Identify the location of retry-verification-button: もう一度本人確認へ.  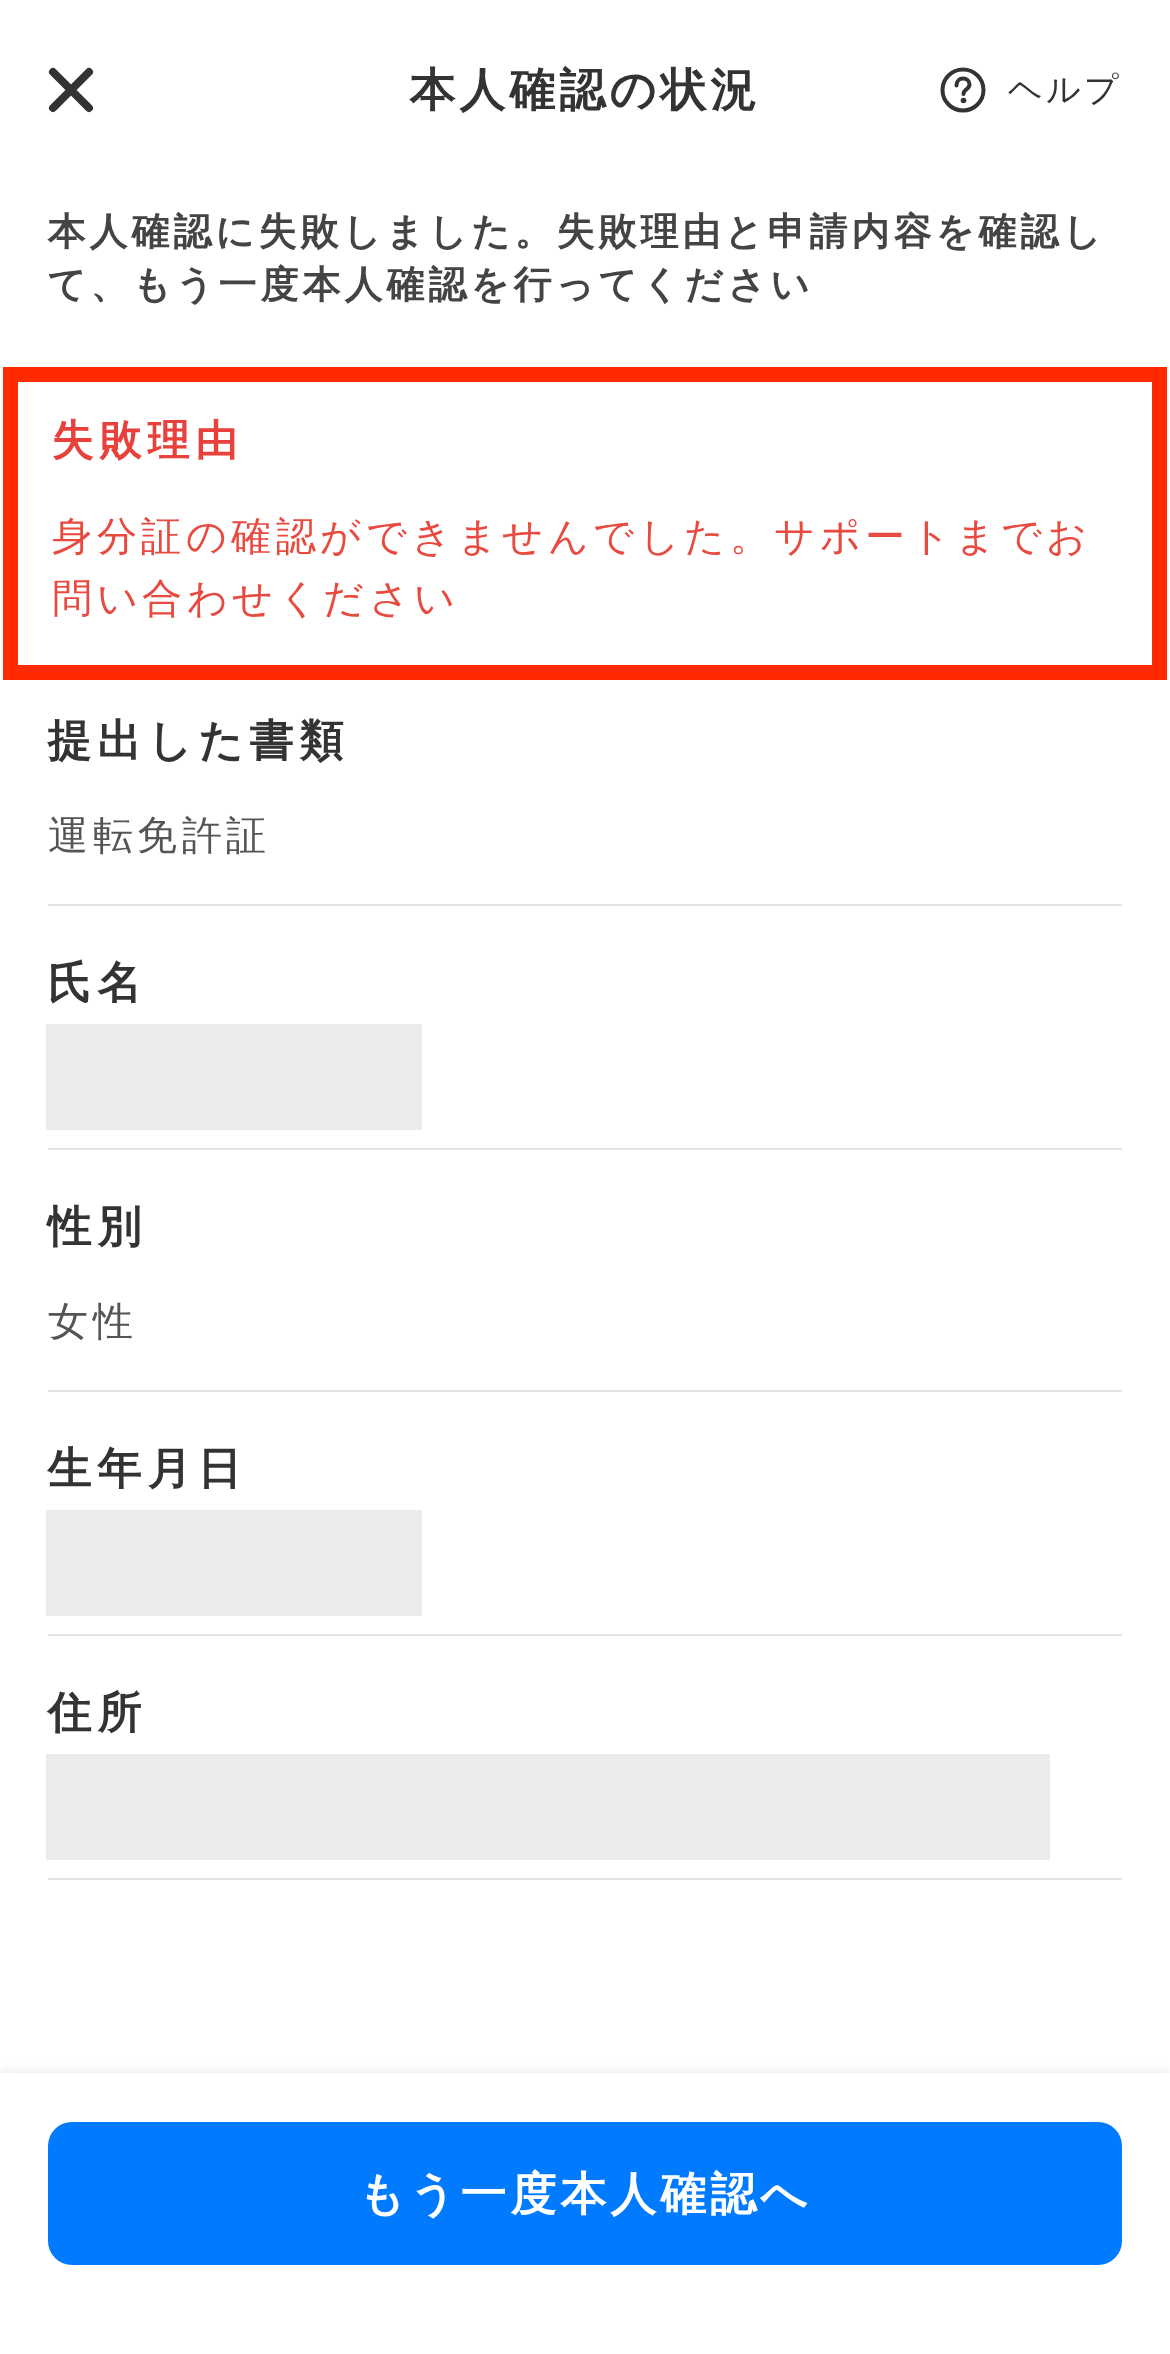
(585, 2193).